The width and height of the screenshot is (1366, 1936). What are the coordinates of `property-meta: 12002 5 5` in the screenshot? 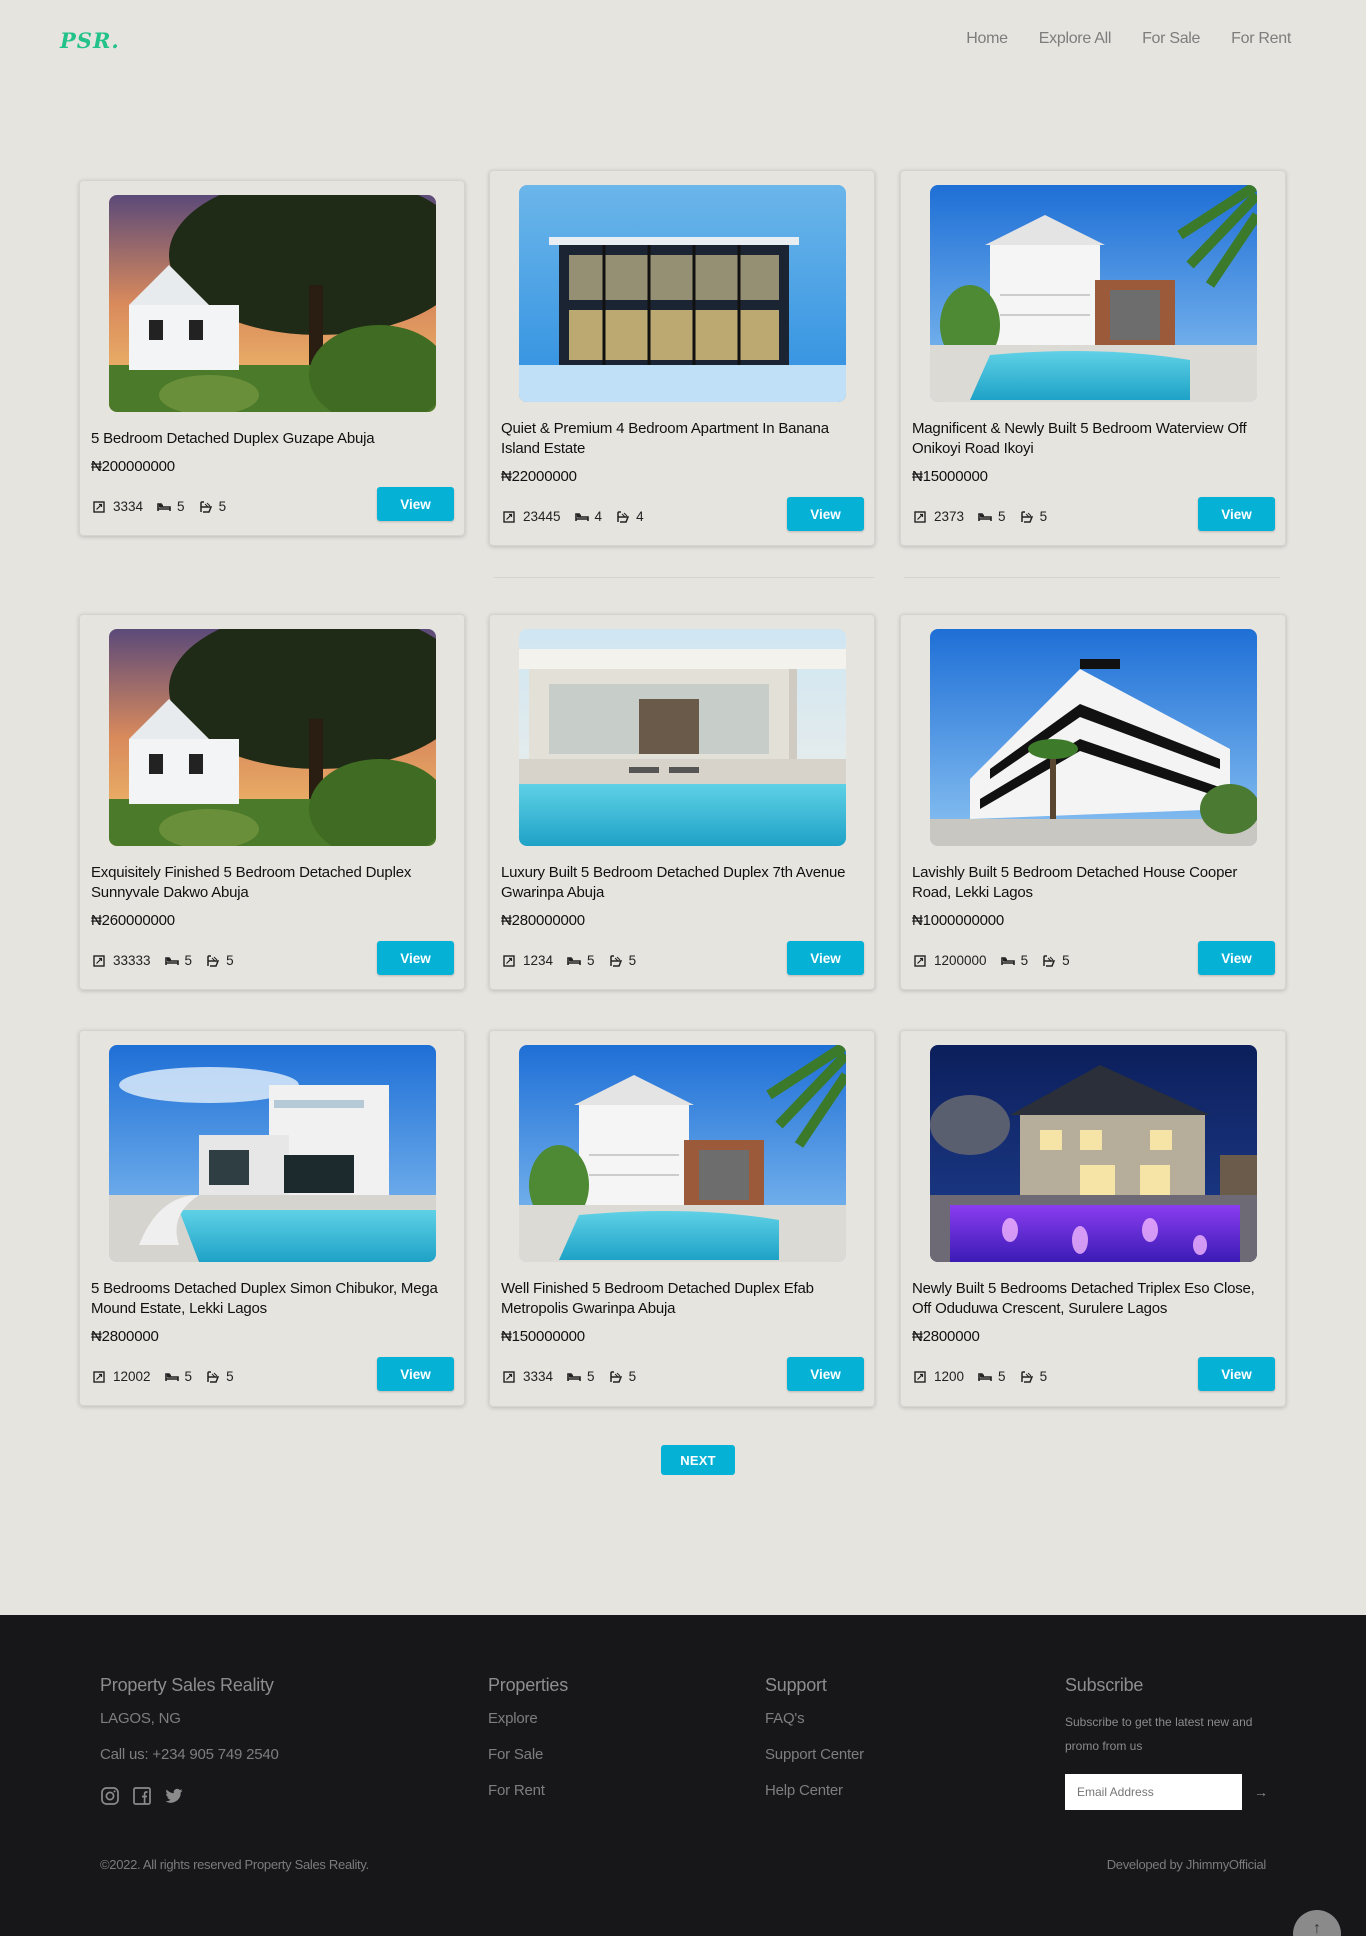 It's located at (170, 1376).